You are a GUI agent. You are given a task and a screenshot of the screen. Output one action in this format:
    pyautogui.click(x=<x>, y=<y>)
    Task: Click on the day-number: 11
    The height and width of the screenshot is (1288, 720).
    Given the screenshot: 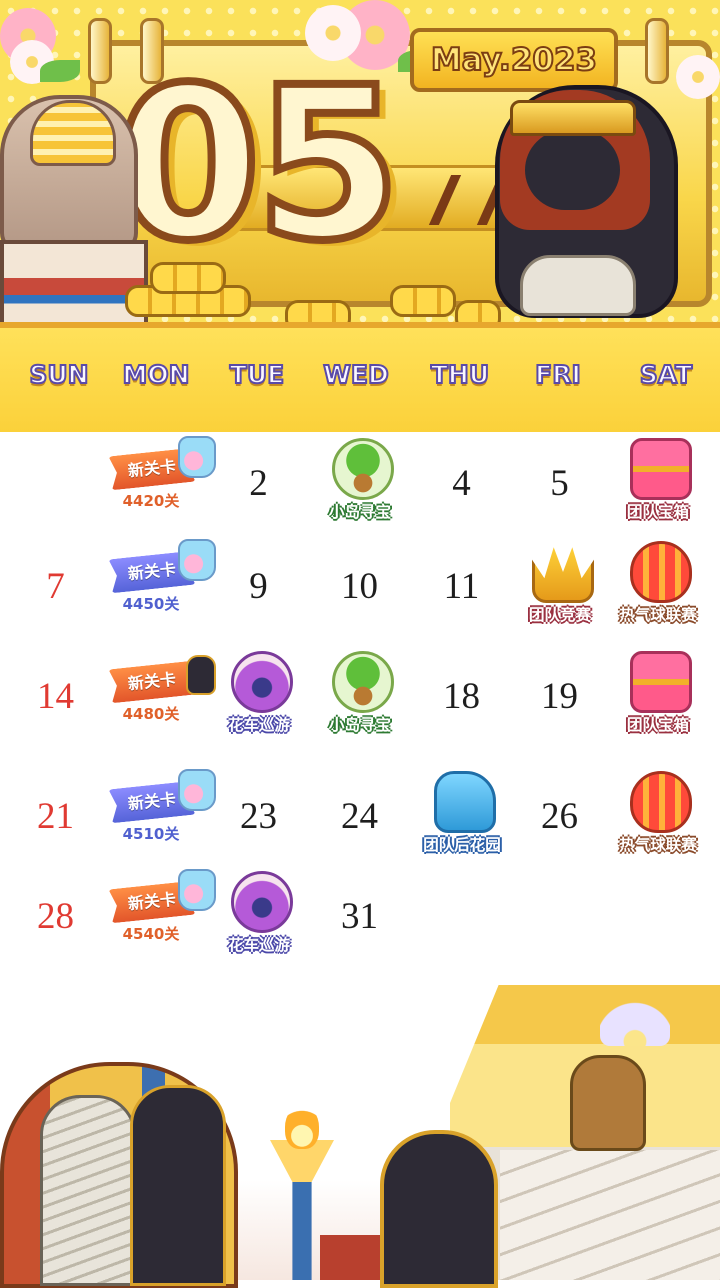 What is the action you would take?
    pyautogui.click(x=461, y=586)
    